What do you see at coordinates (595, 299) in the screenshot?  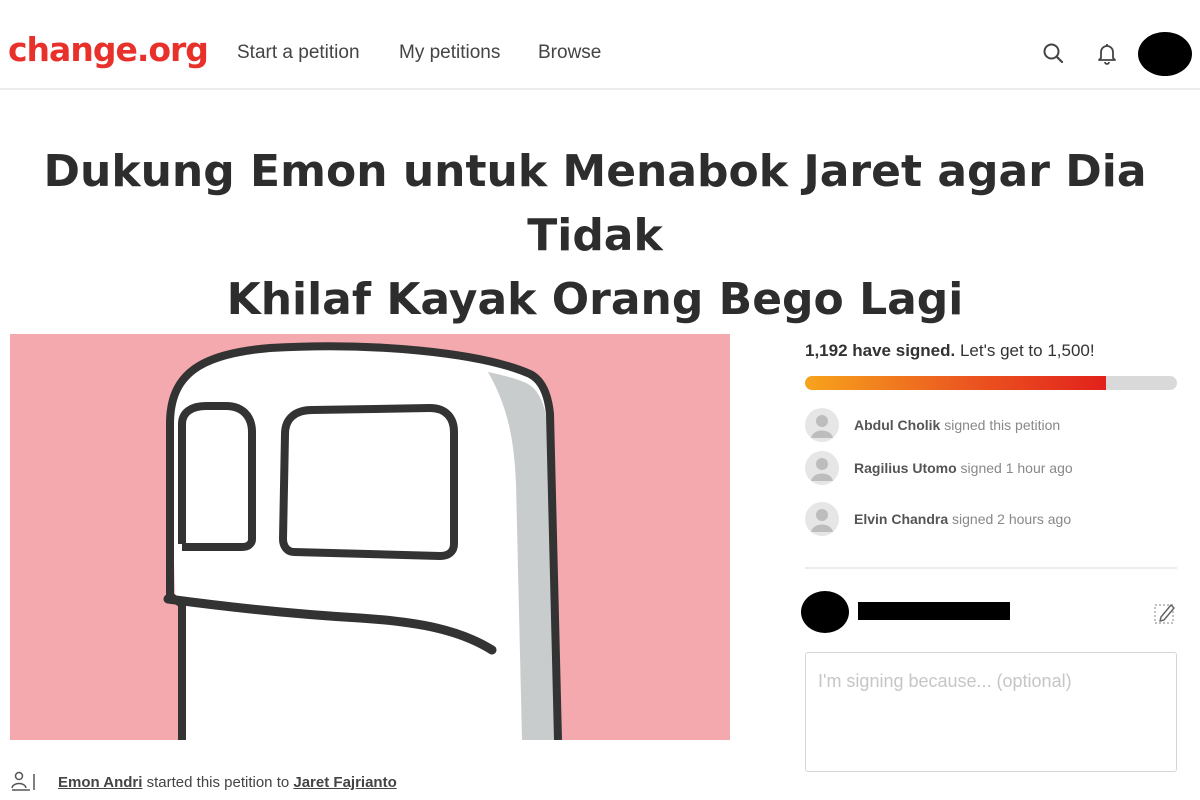 I see `petition-title-line-2: Khilaf Kayak Orang Bego Lagi` at bounding box center [595, 299].